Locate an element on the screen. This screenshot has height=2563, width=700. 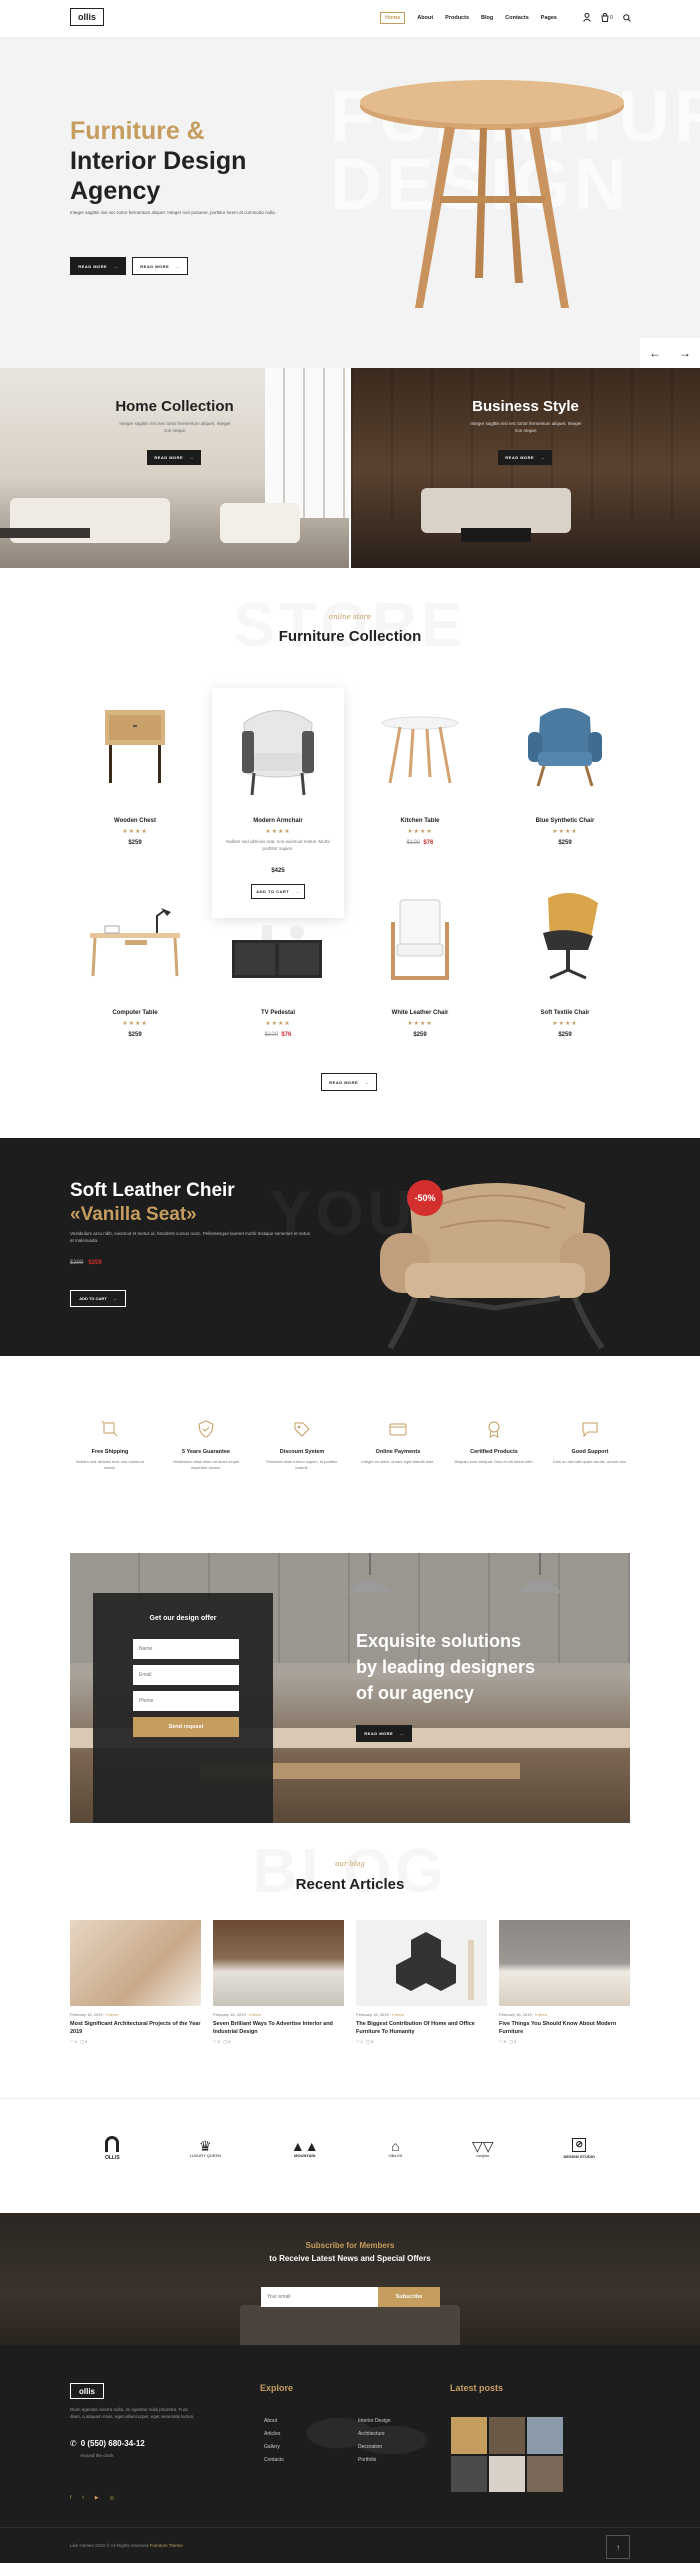
product-card: Soft Textile Chair ★★★★ $259 is located at coordinates (565, 965).